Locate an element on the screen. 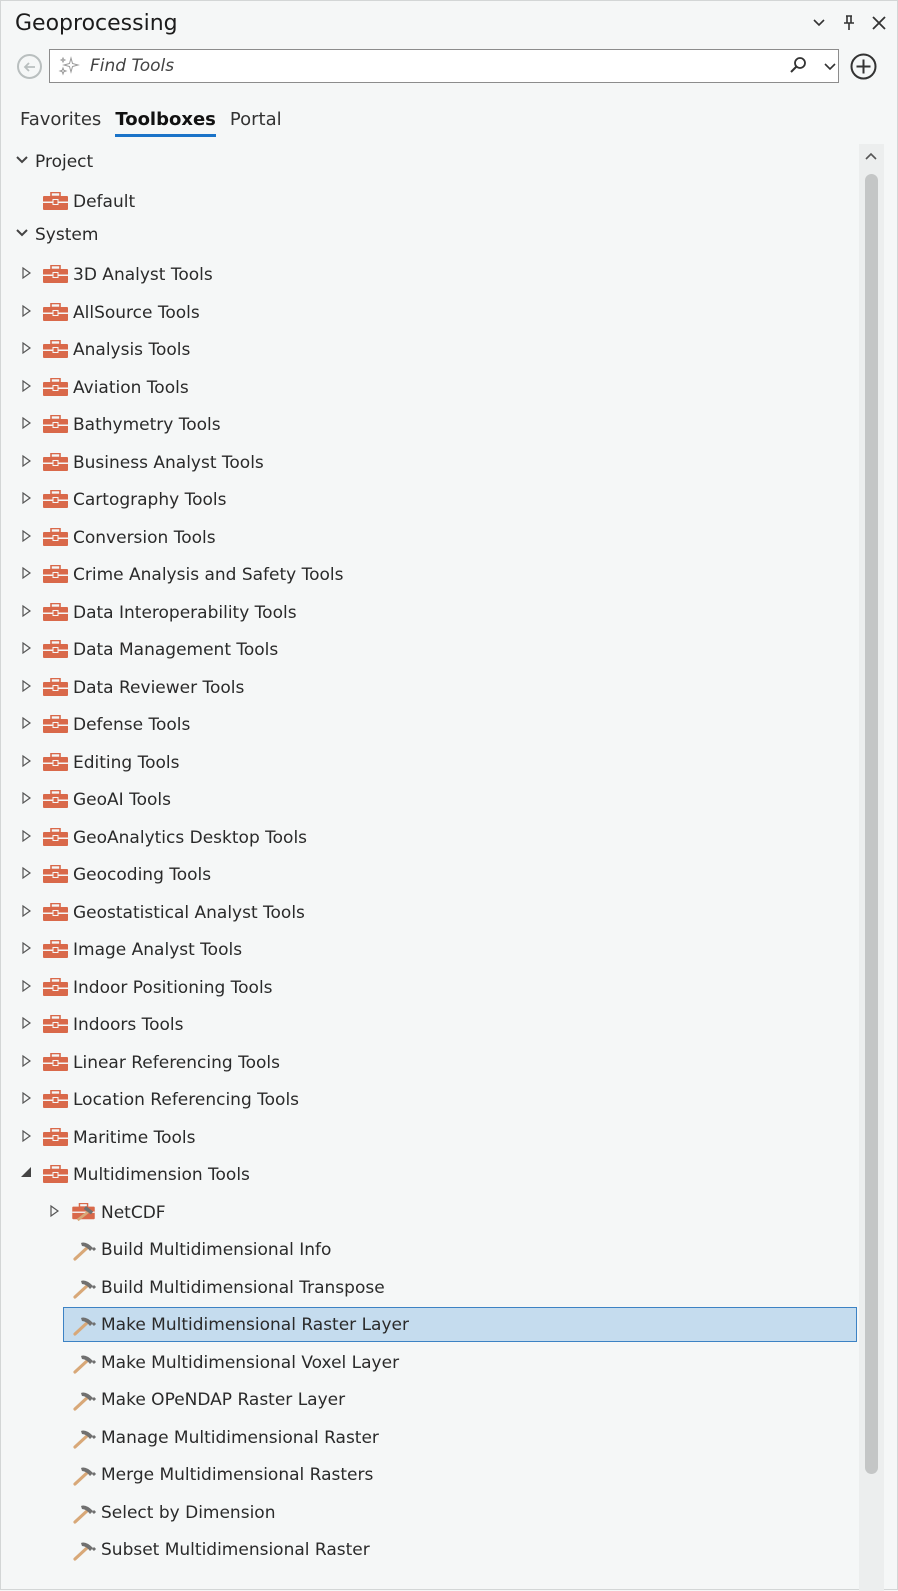 The image size is (898, 1591). tree-item-label: Geostatistical Analyst Tools is located at coordinates (189, 913).